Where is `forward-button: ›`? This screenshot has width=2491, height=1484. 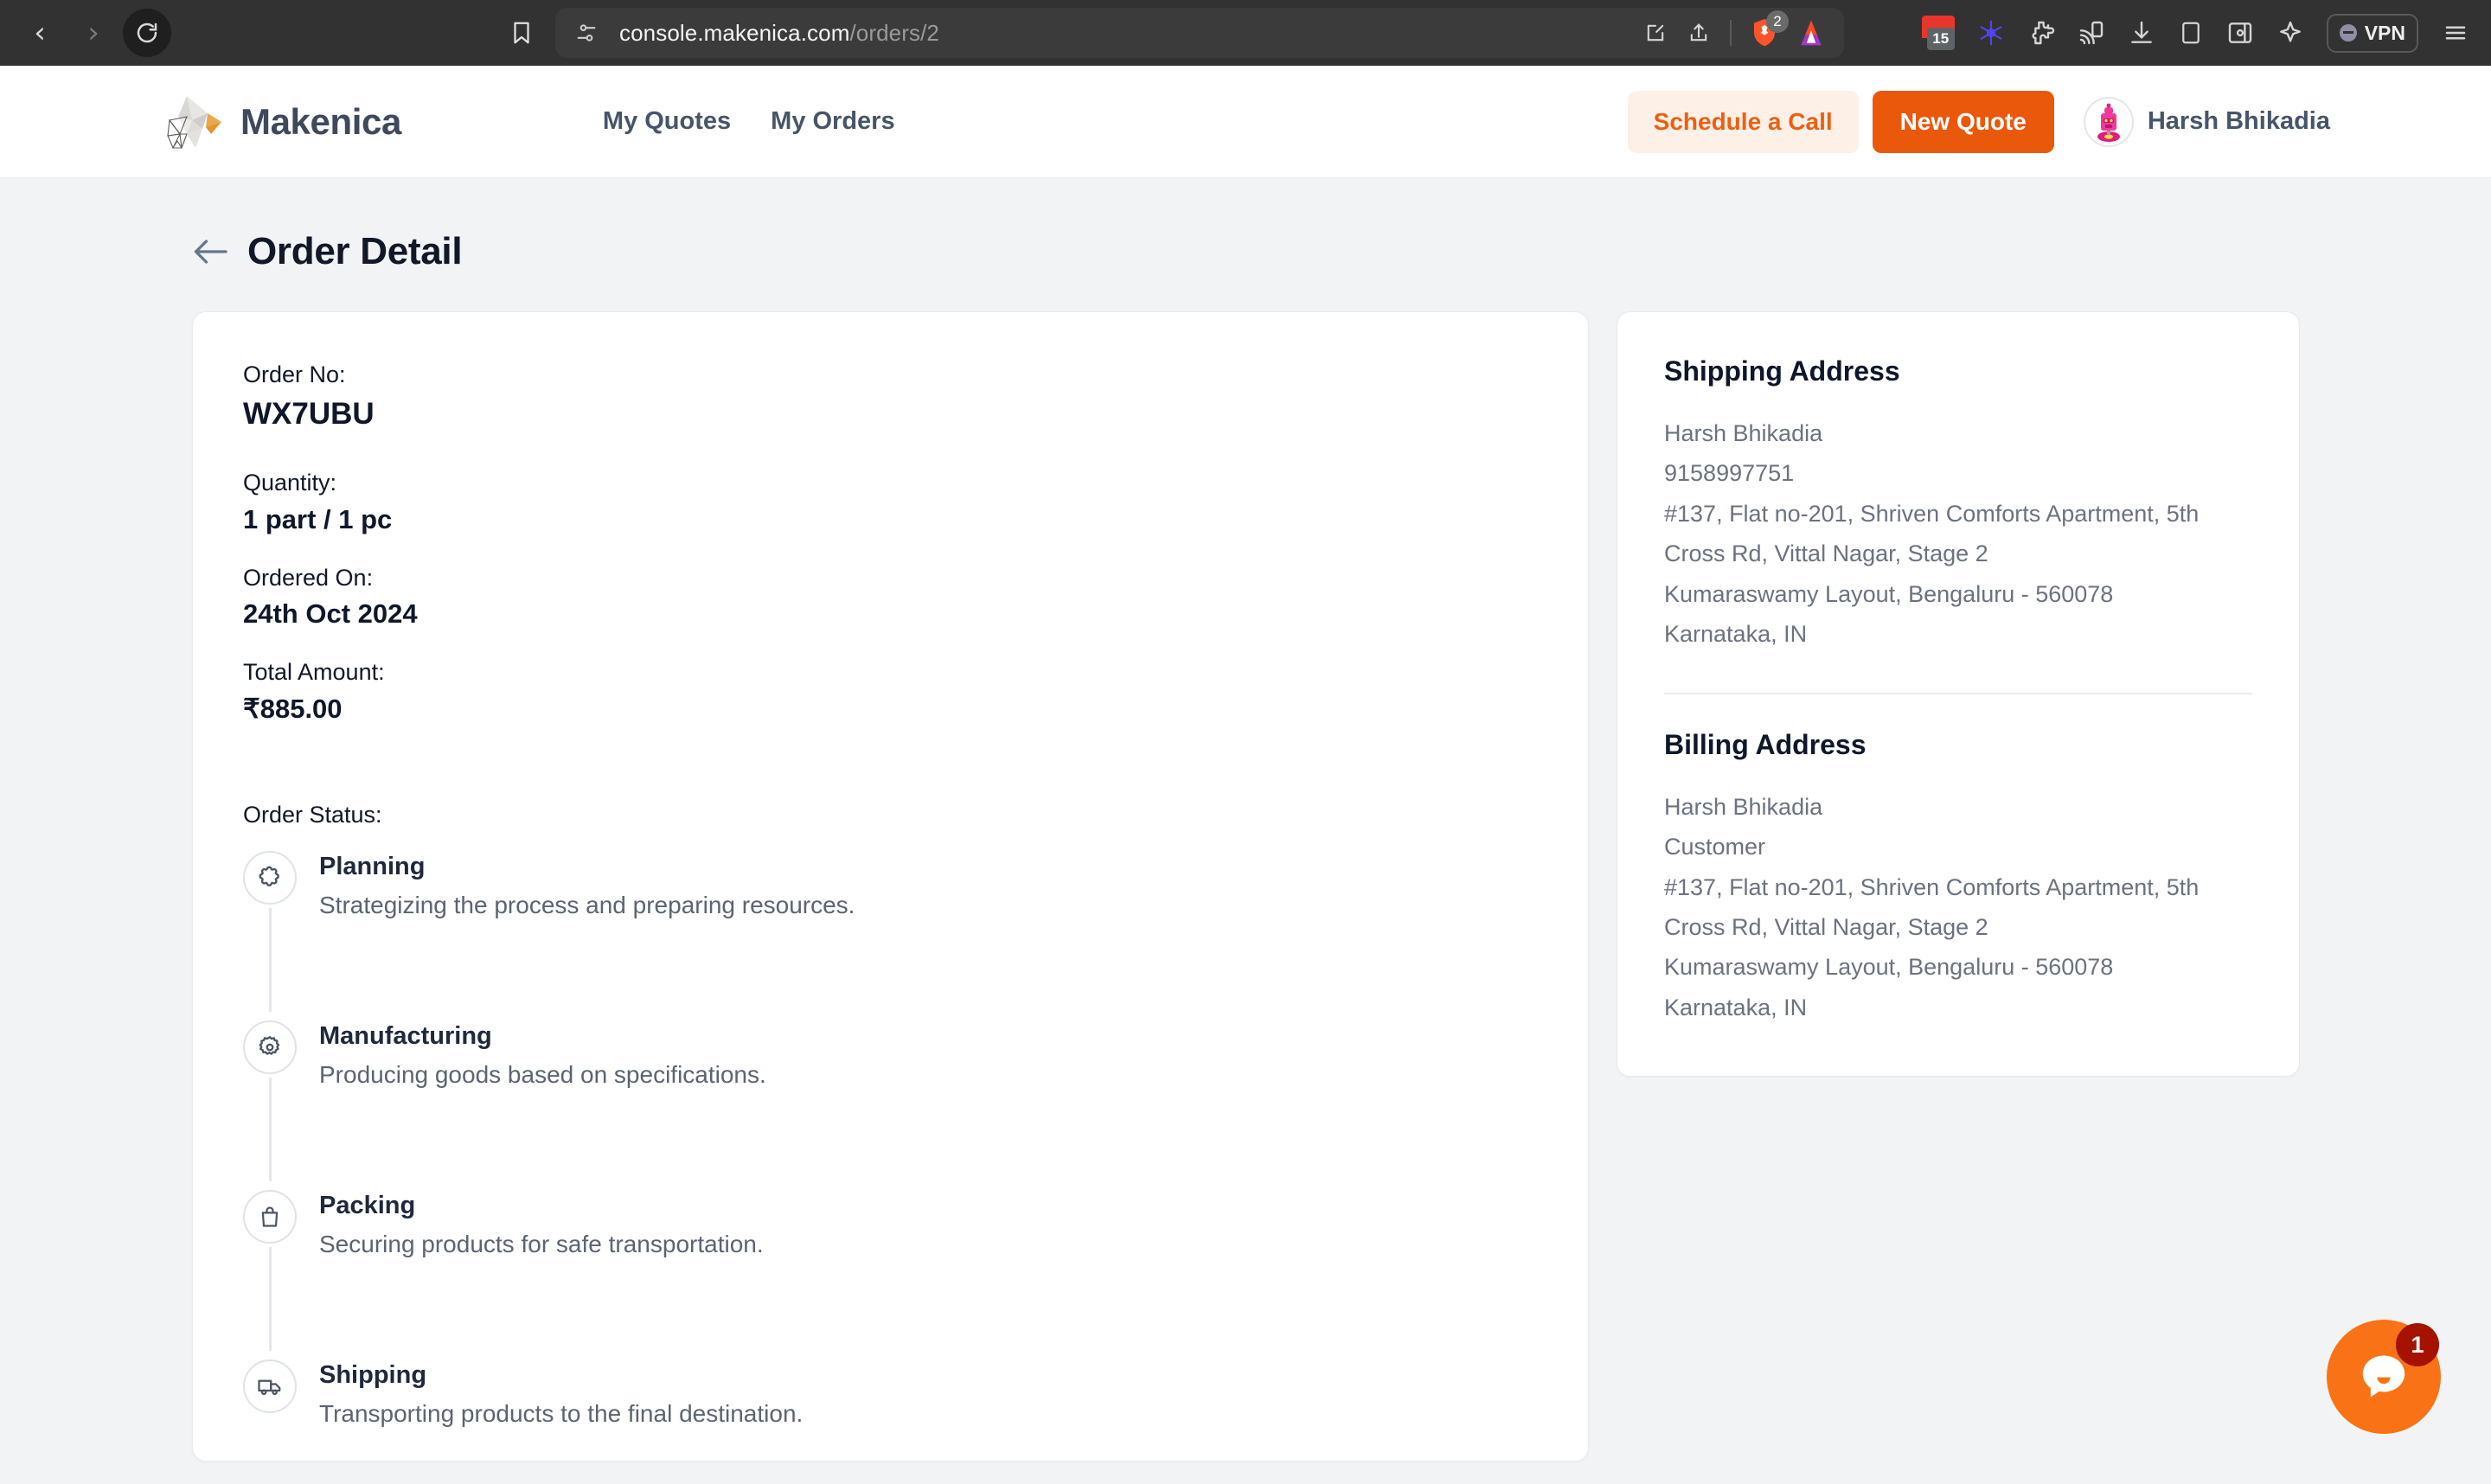 forward-button: › is located at coordinates (94, 33).